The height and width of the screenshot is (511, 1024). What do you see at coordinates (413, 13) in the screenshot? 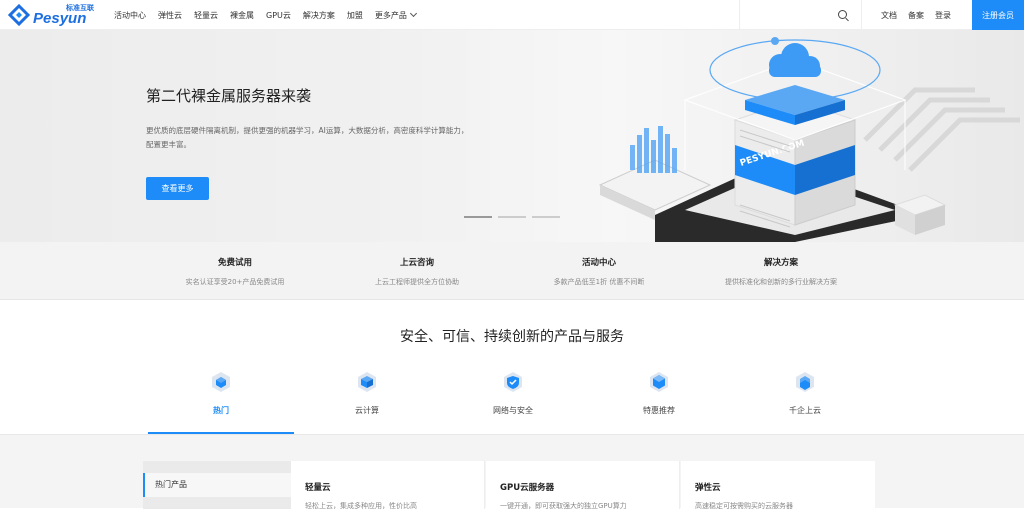
I see `chevron-down-icon` at bounding box center [413, 13].